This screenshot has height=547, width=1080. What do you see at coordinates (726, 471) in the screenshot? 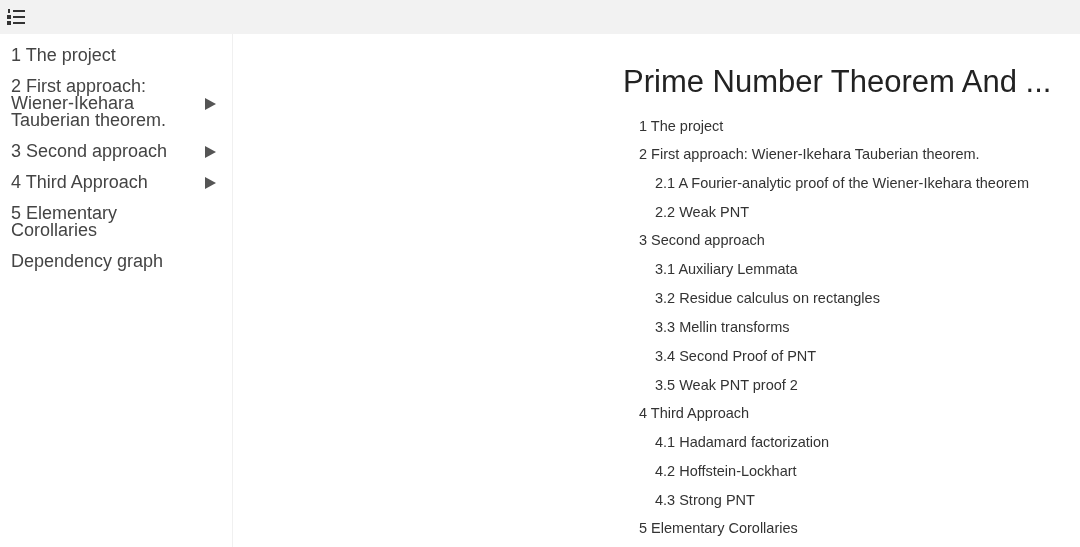
I see `toc-link: 4.2 Hoffstein-Lockhart` at bounding box center [726, 471].